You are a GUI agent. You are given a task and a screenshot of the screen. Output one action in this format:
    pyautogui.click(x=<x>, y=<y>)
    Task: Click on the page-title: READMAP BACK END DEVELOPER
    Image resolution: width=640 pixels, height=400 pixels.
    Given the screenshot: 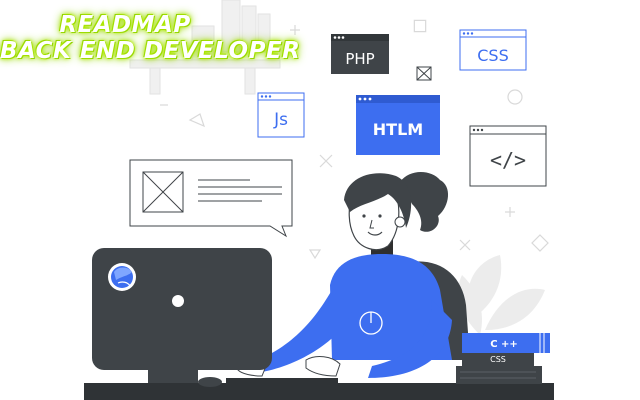 What is the action you would take?
    pyautogui.click(x=150, y=38)
    